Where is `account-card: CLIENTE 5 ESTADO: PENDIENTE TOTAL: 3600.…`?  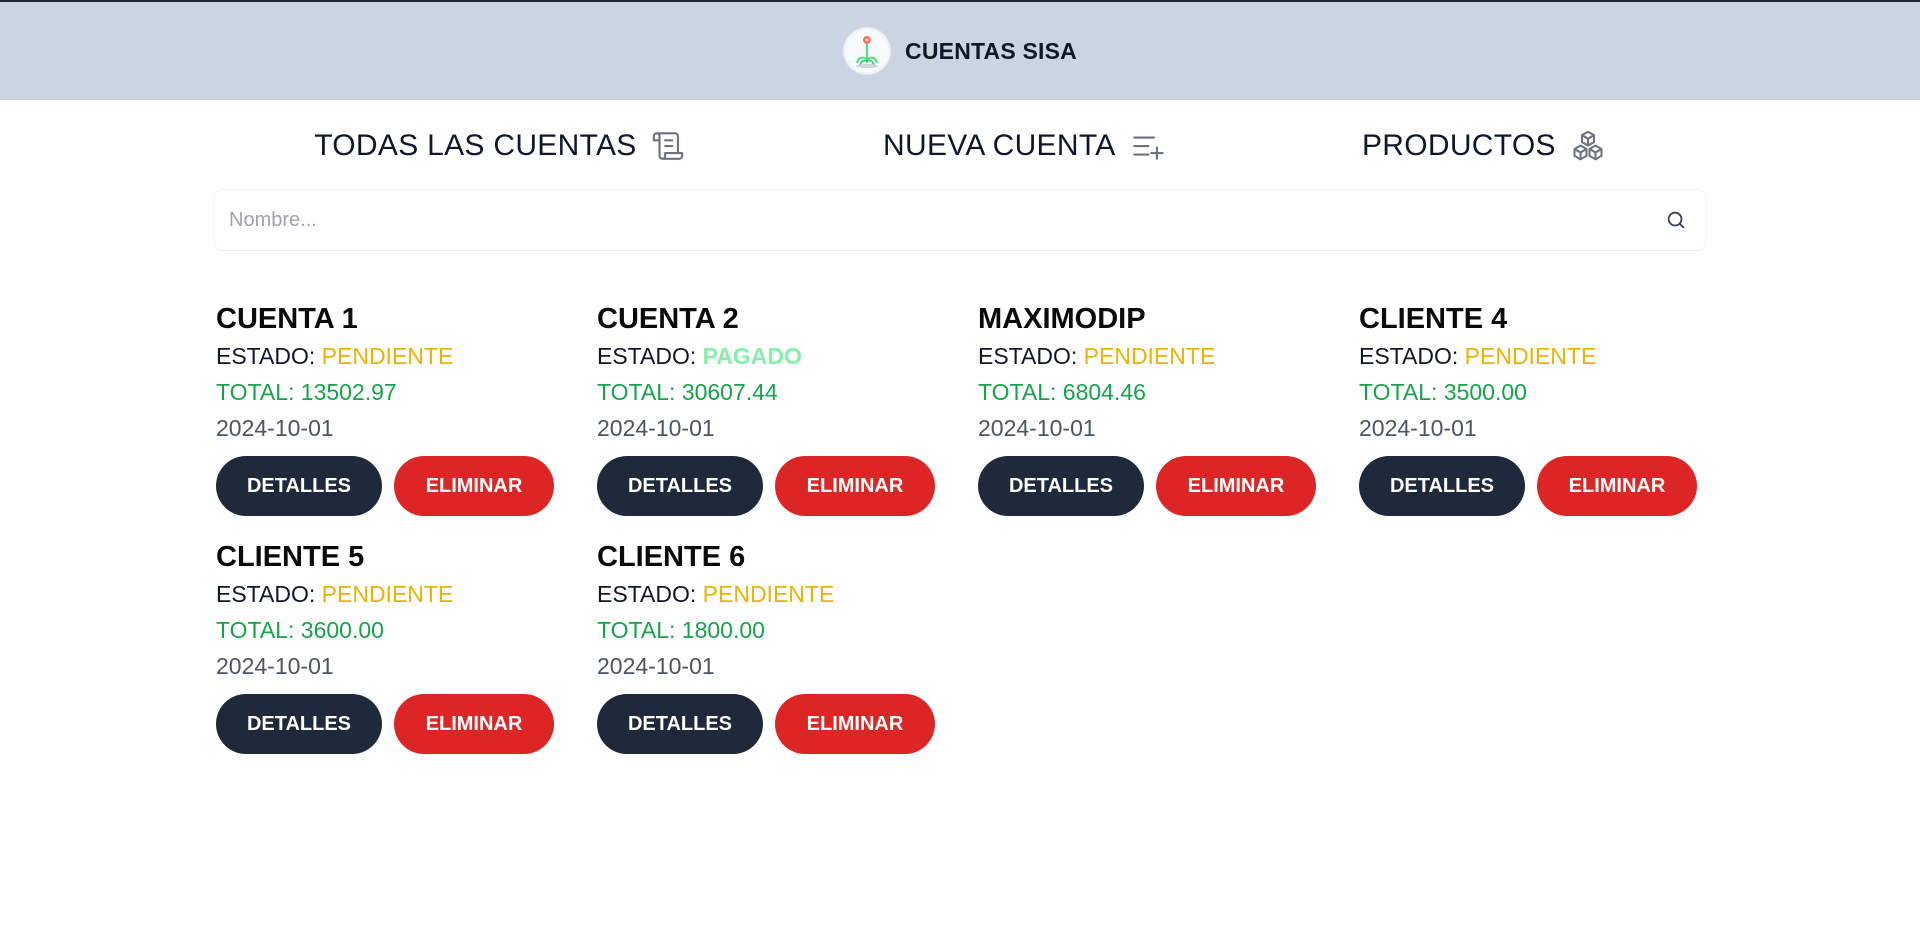
account-card: CLIENTE 5 ESTADO: PENDIENTE TOTAL: 3600.… is located at coordinates (396, 646).